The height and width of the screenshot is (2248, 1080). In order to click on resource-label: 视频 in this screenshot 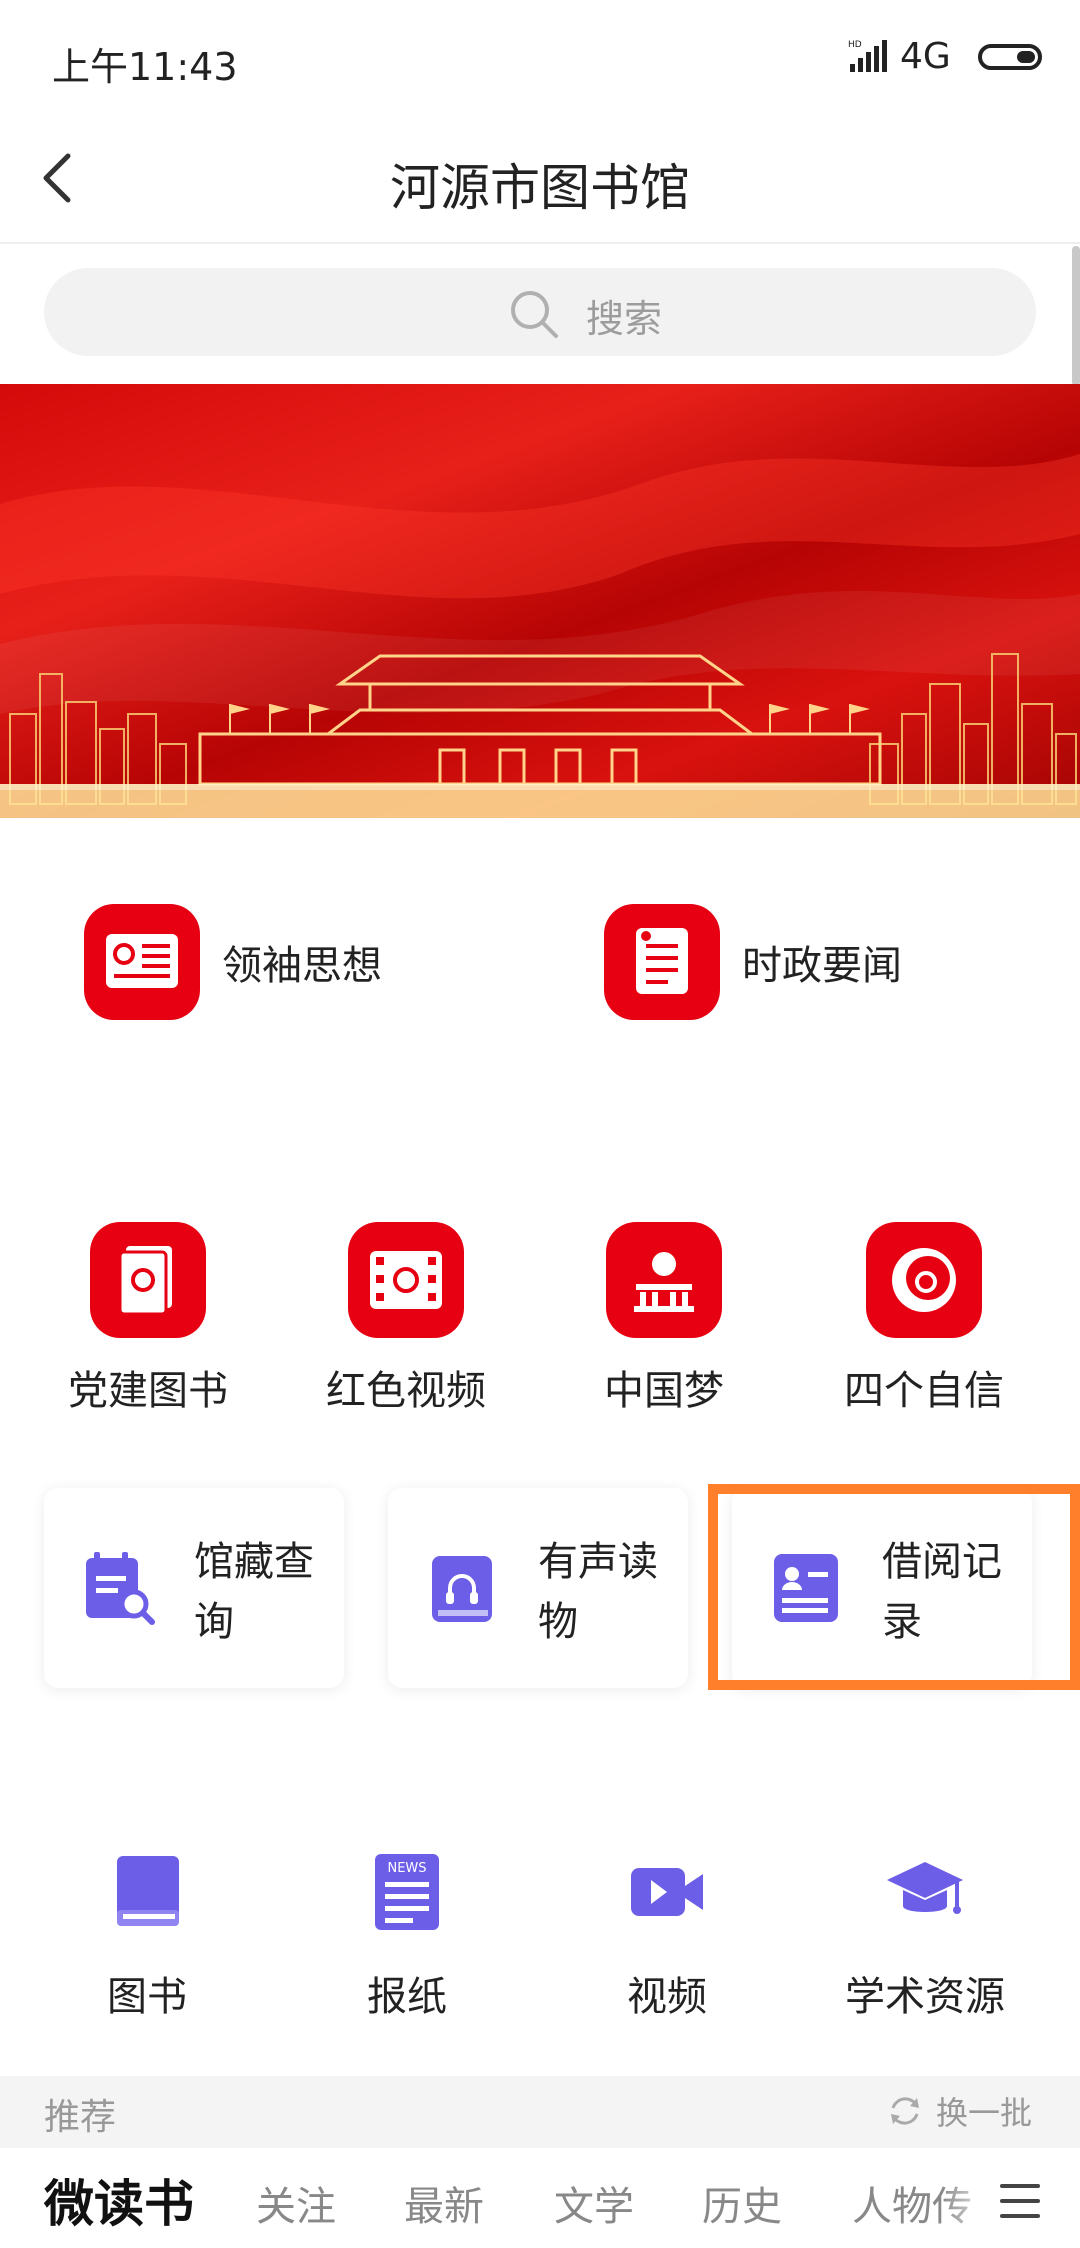, I will do `click(667, 1997)`.